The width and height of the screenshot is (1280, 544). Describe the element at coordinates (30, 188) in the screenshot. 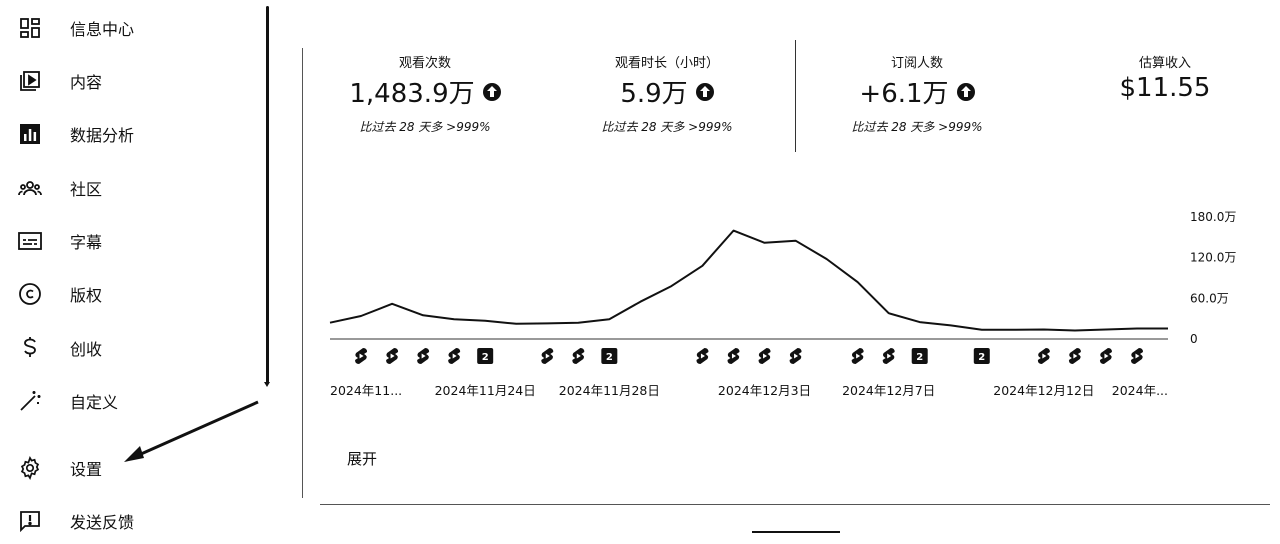

I see `community-icon` at that location.